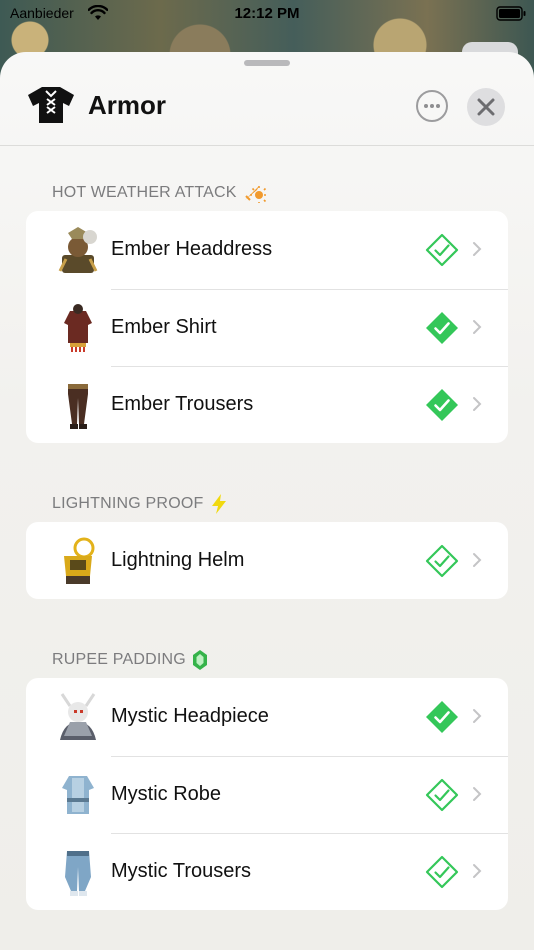 This screenshot has width=534, height=950. I want to click on mystic-trousers-image, so click(78, 873).